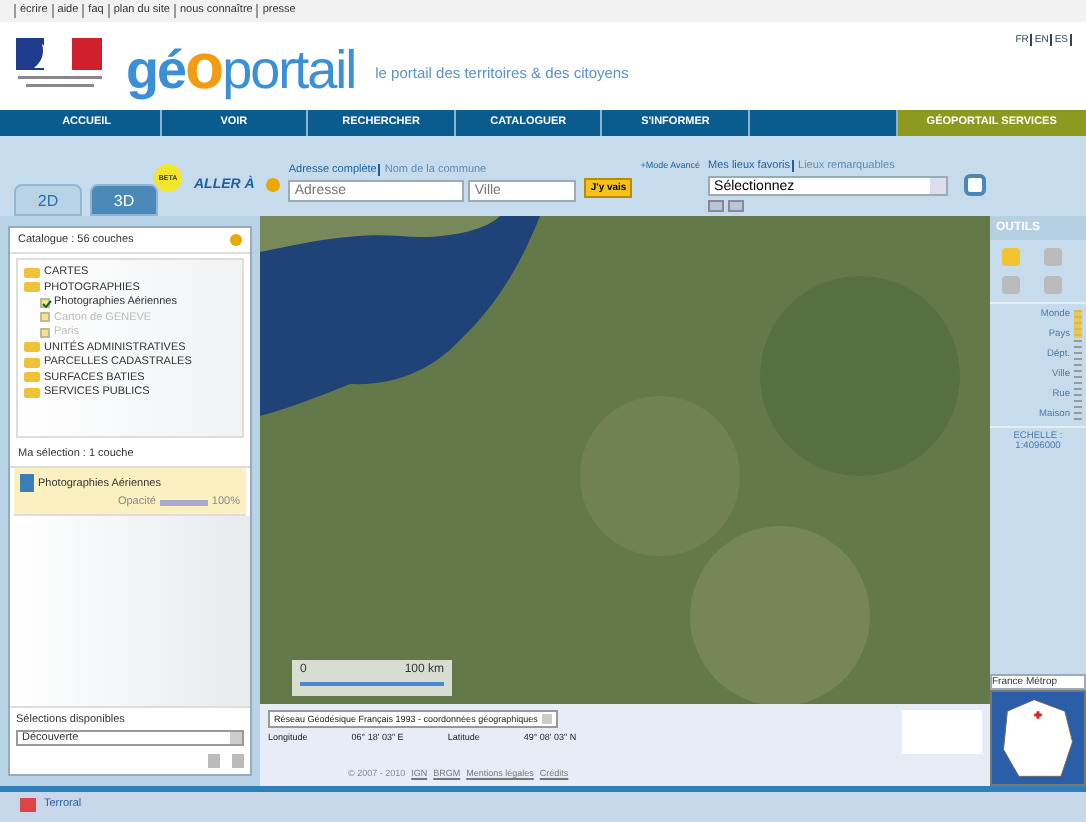  Describe the element at coordinates (183, 502) in the screenshot. I see `opacity-slider` at that location.